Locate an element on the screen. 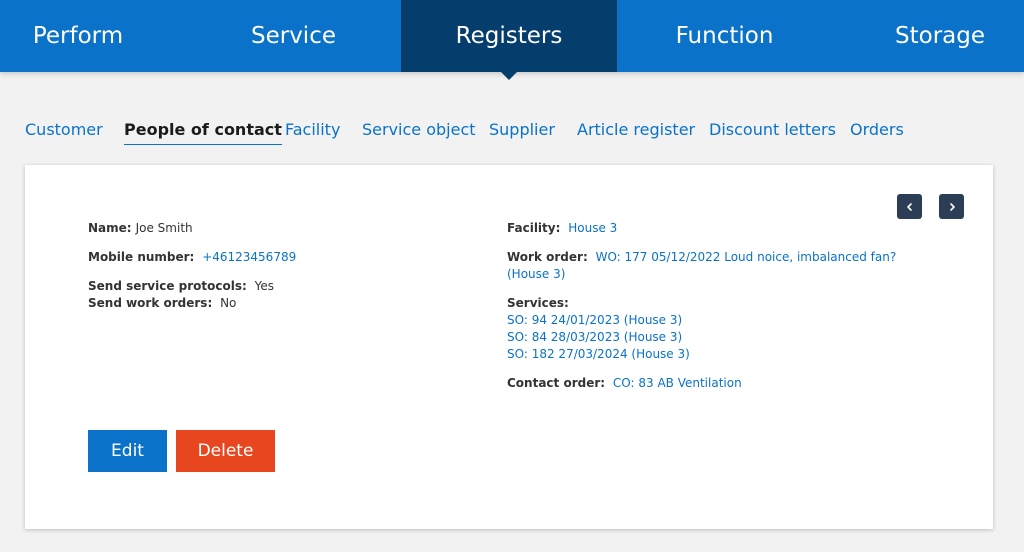 The width and height of the screenshot is (1024, 552). name-label: Name: is located at coordinates (110, 228).